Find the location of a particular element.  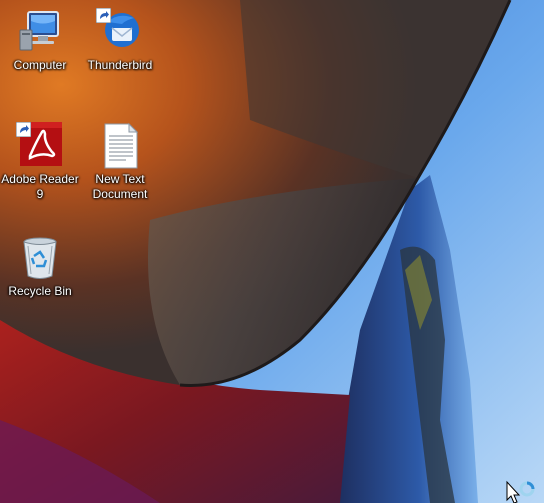

computer-icon is located at coordinates (40, 32).